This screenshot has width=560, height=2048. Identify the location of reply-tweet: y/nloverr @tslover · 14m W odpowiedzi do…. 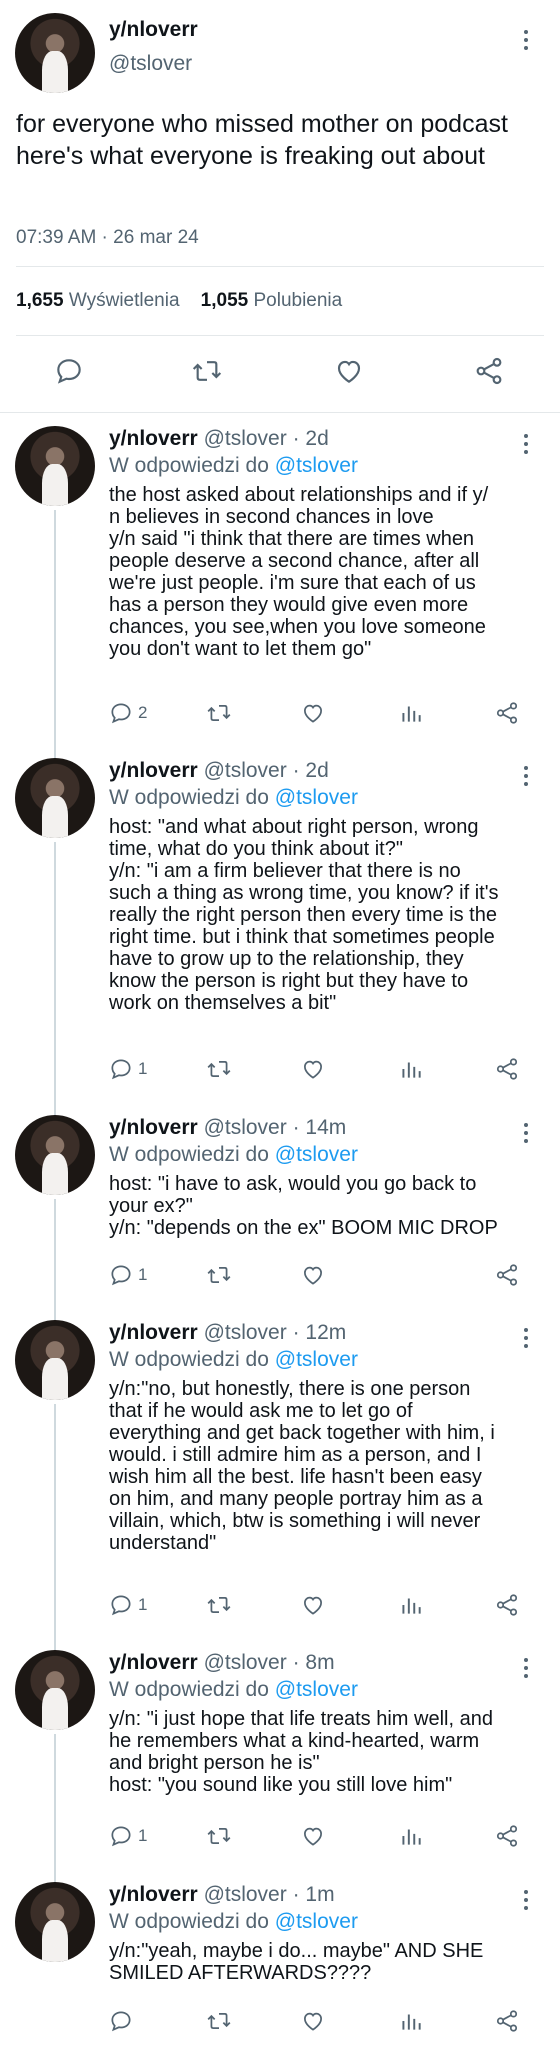
(280, 1213).